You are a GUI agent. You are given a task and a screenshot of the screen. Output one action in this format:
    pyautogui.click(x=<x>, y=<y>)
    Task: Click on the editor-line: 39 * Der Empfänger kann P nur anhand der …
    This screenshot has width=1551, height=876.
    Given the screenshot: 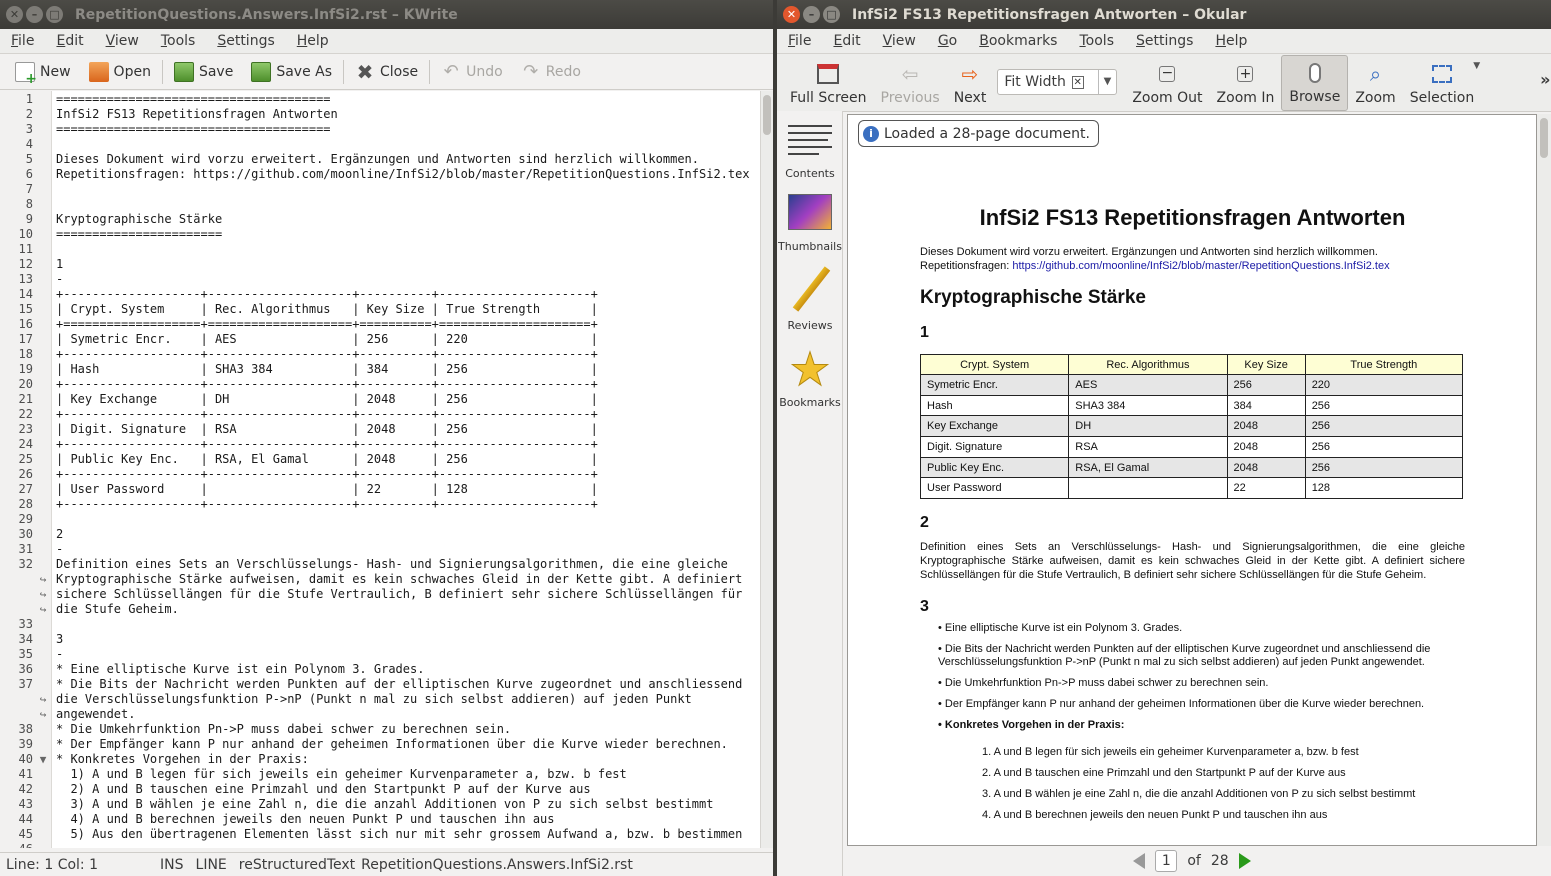 What is the action you would take?
    pyautogui.click(x=380, y=744)
    